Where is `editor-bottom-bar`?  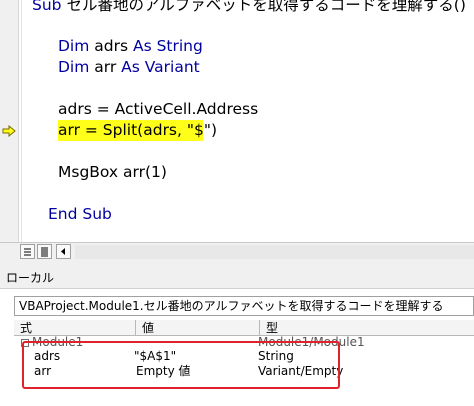 editor-bottom-bar is located at coordinates (237, 251).